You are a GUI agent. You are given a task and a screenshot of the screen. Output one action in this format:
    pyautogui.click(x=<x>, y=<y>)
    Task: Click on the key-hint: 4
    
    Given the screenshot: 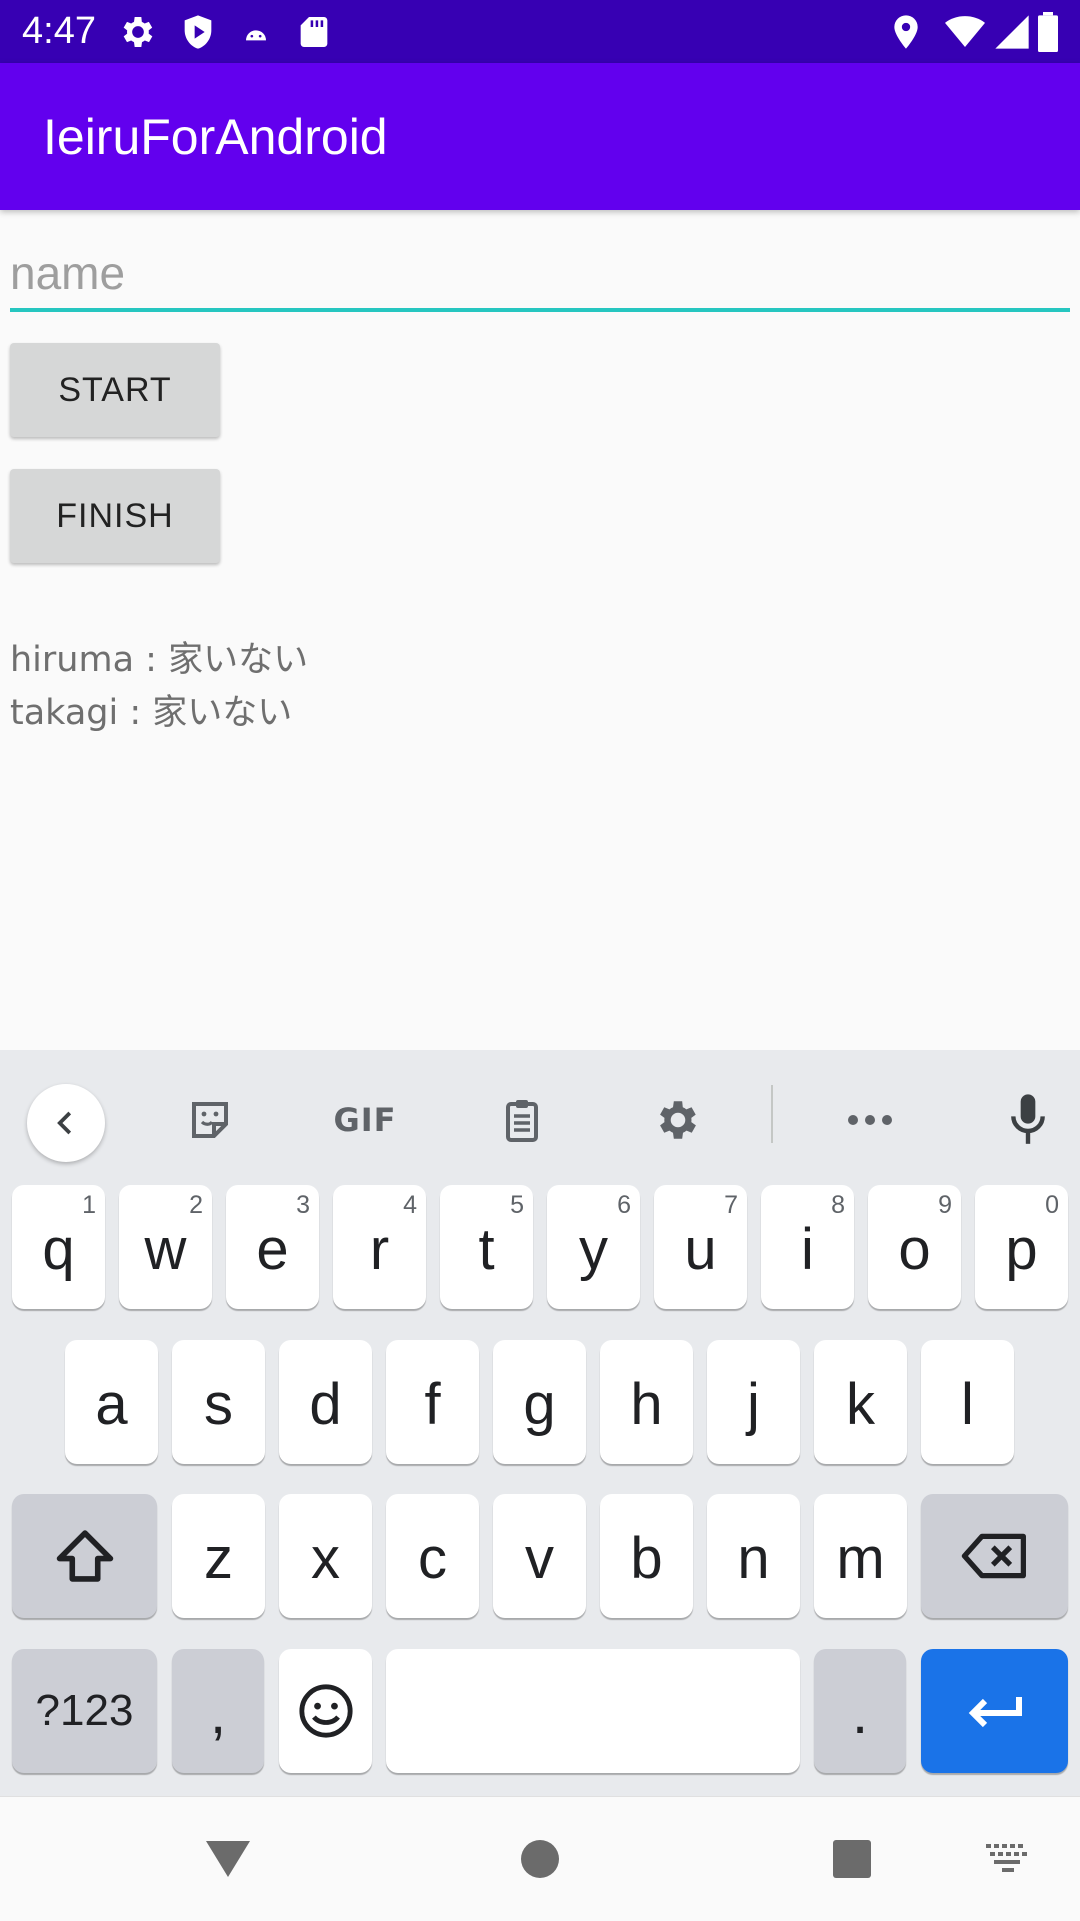 What is the action you would take?
    pyautogui.click(x=410, y=1205)
    